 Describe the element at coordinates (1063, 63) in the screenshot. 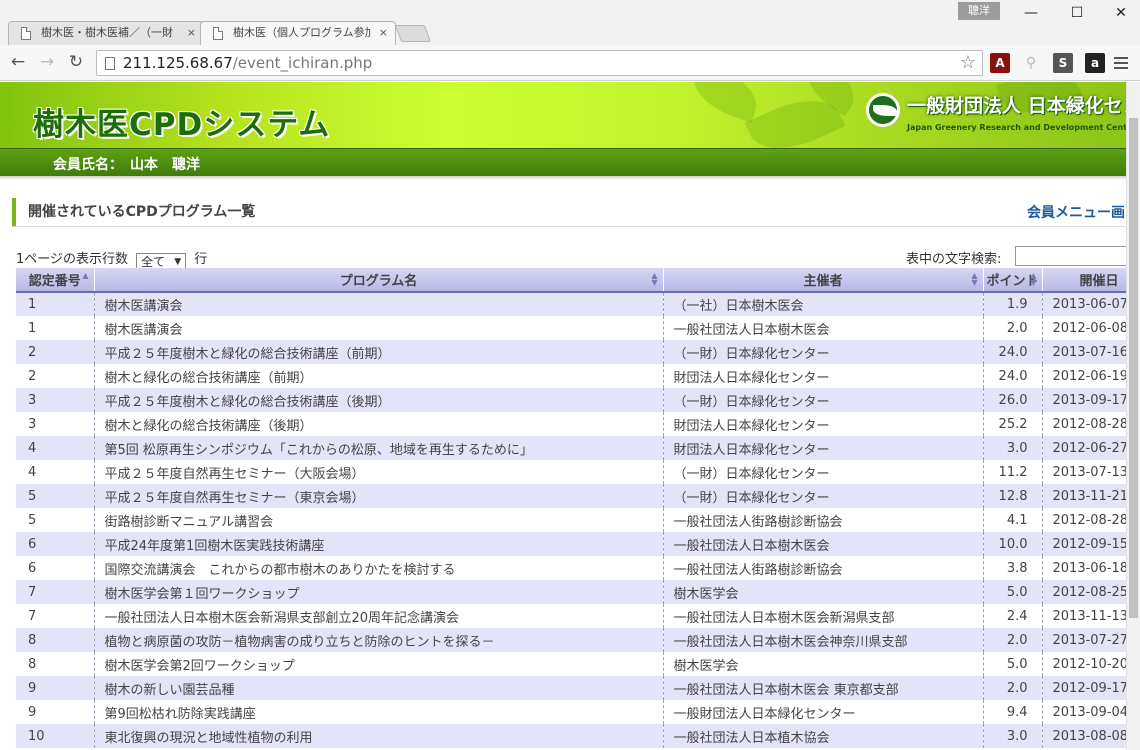

I see `s-extension-icon: S` at that location.